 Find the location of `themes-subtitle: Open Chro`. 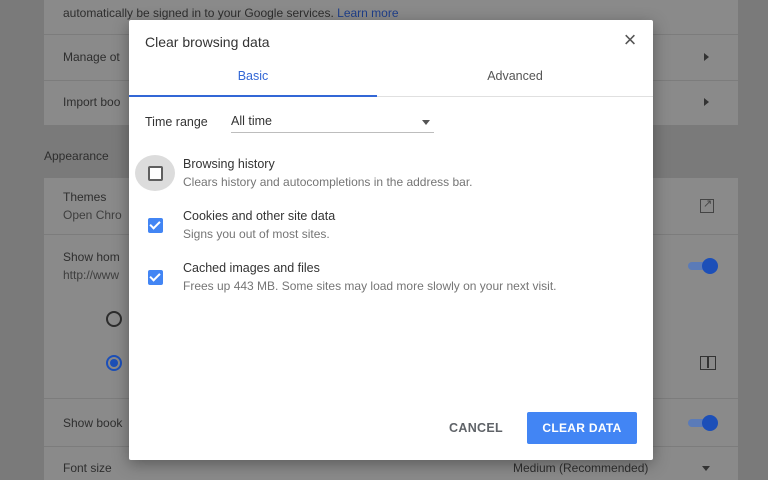

themes-subtitle: Open Chro is located at coordinates (92, 215).